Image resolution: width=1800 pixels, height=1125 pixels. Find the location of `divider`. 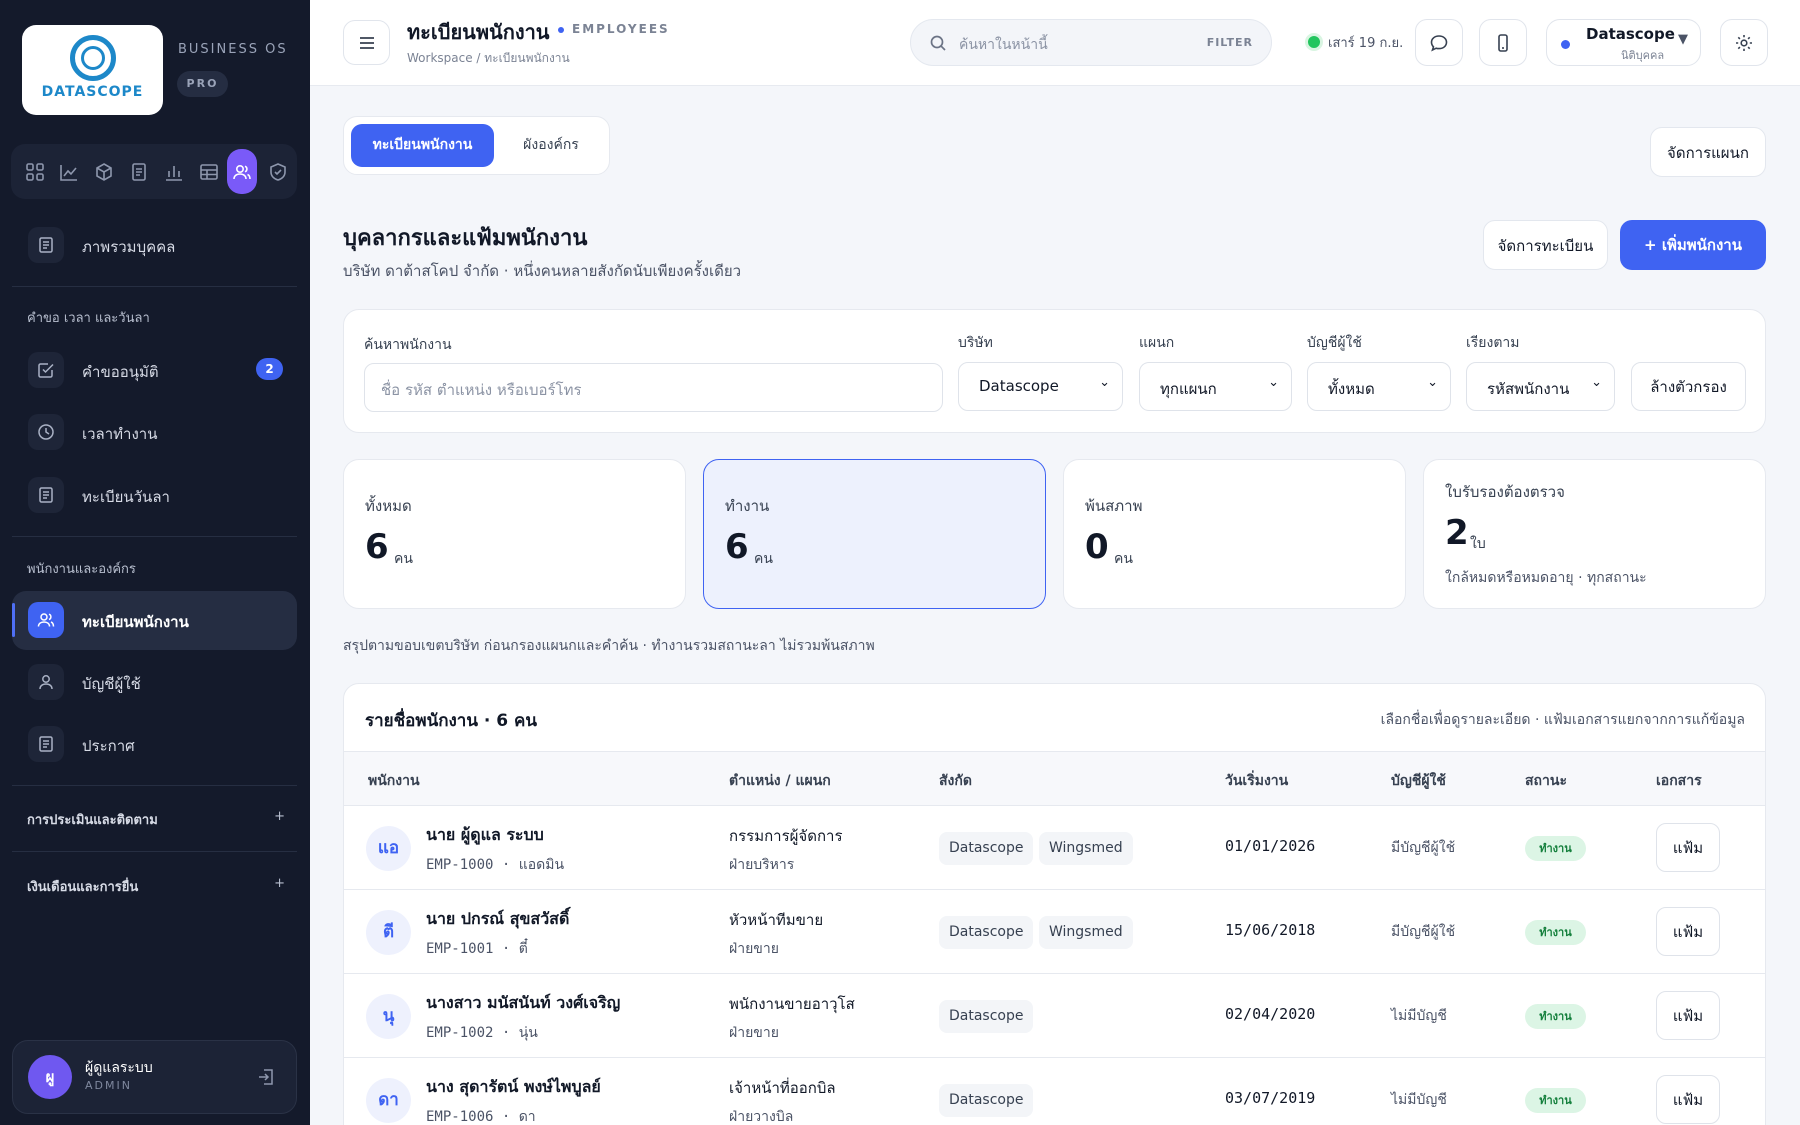

divider is located at coordinates (154, 536).